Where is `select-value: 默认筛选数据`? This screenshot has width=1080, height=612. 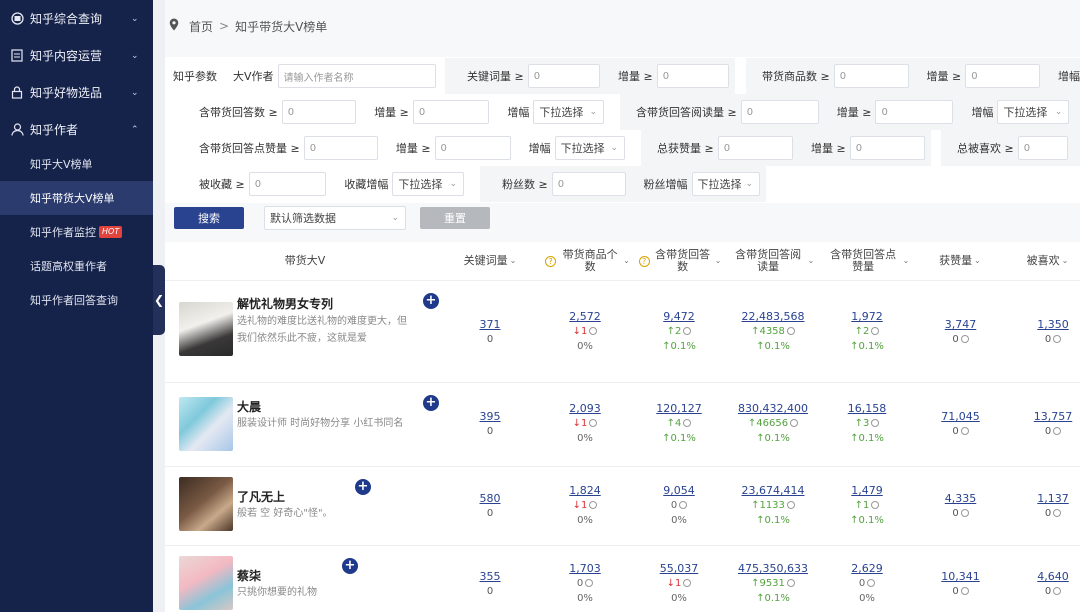
select-value: 默认筛选数据 is located at coordinates (303, 218).